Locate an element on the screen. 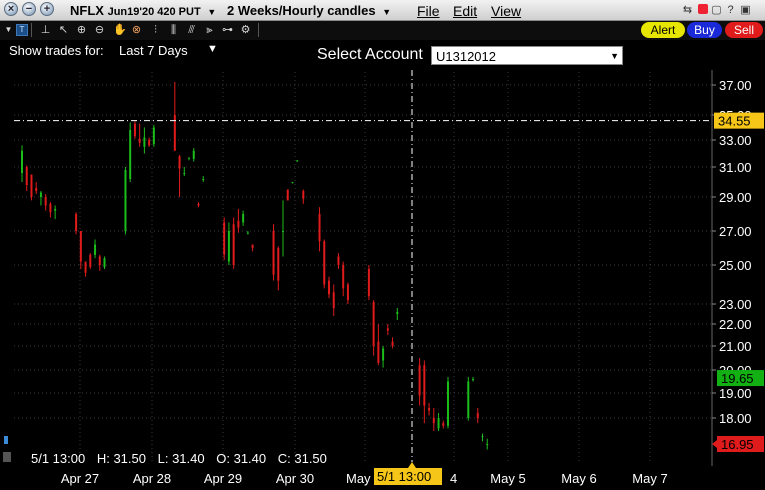 This screenshot has height=490, width=765. x-tick-label: May 5 is located at coordinates (507, 478).